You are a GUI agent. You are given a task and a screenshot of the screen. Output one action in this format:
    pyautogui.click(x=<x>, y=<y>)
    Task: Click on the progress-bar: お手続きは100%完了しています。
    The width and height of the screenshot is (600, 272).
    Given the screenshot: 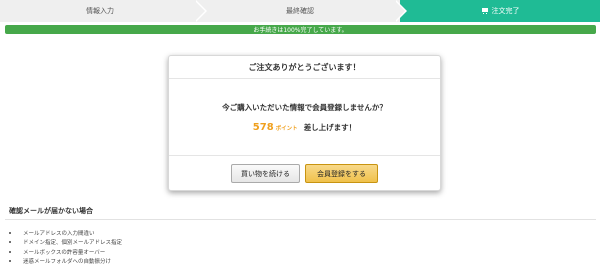 What is the action you would take?
    pyautogui.click(x=300, y=29)
    